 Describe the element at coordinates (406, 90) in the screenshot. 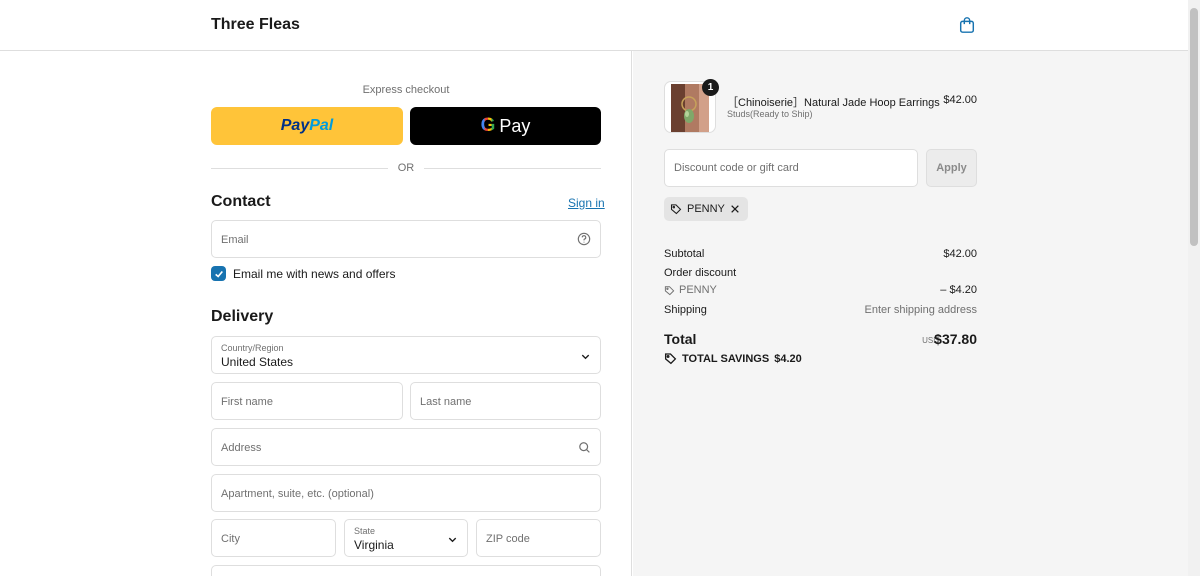

I see `express-checkout-label: Express checkout` at that location.